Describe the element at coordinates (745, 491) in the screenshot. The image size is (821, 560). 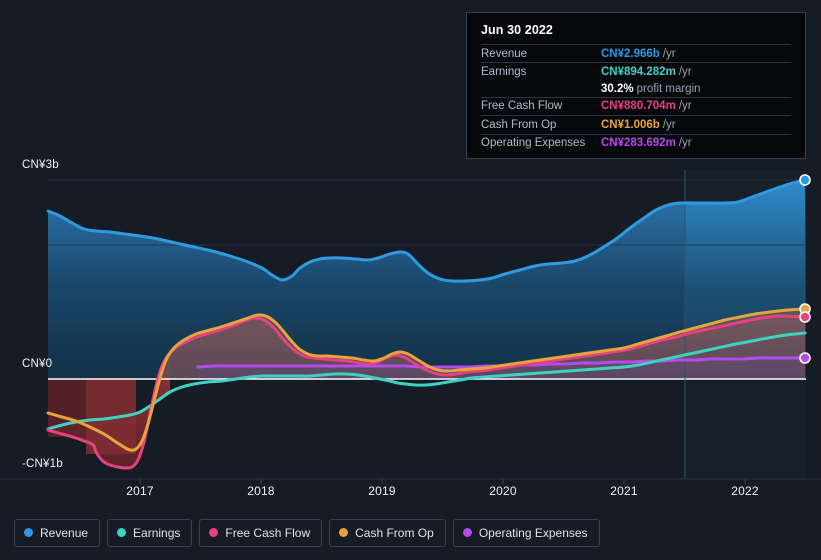
I see `x-axis-label-2022: 2022` at that location.